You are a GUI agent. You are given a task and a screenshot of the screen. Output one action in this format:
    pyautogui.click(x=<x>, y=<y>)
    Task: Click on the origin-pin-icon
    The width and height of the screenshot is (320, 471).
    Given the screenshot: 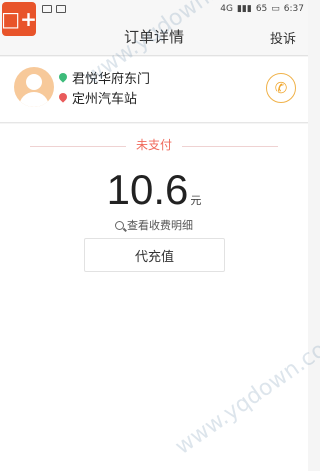 What is the action you would take?
    pyautogui.click(x=63, y=77)
    